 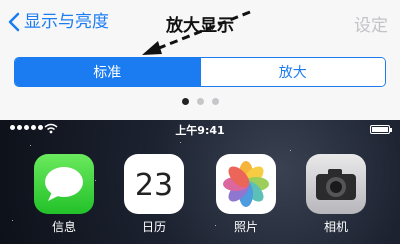 What do you see at coordinates (64, 184) in the screenshot?
I see `messages-icon` at bounding box center [64, 184].